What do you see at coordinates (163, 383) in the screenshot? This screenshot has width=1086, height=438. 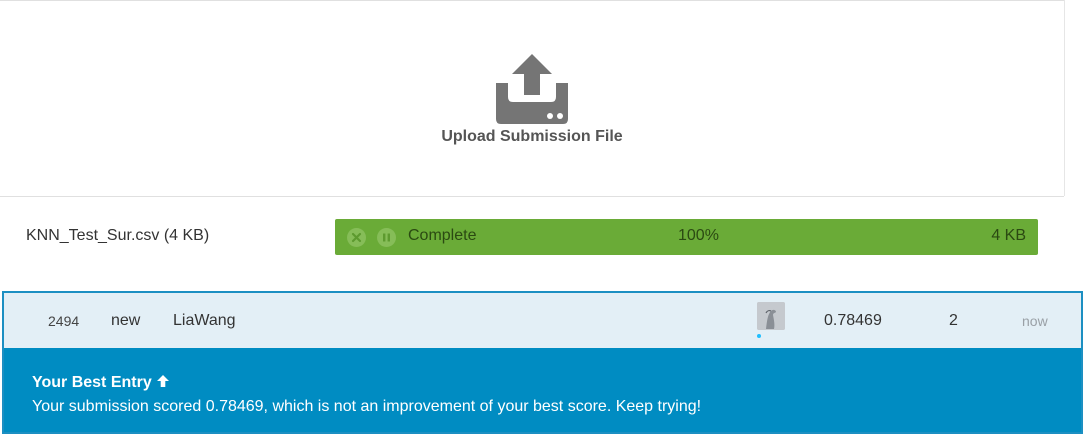 I see `arrow-up-icon` at bounding box center [163, 383].